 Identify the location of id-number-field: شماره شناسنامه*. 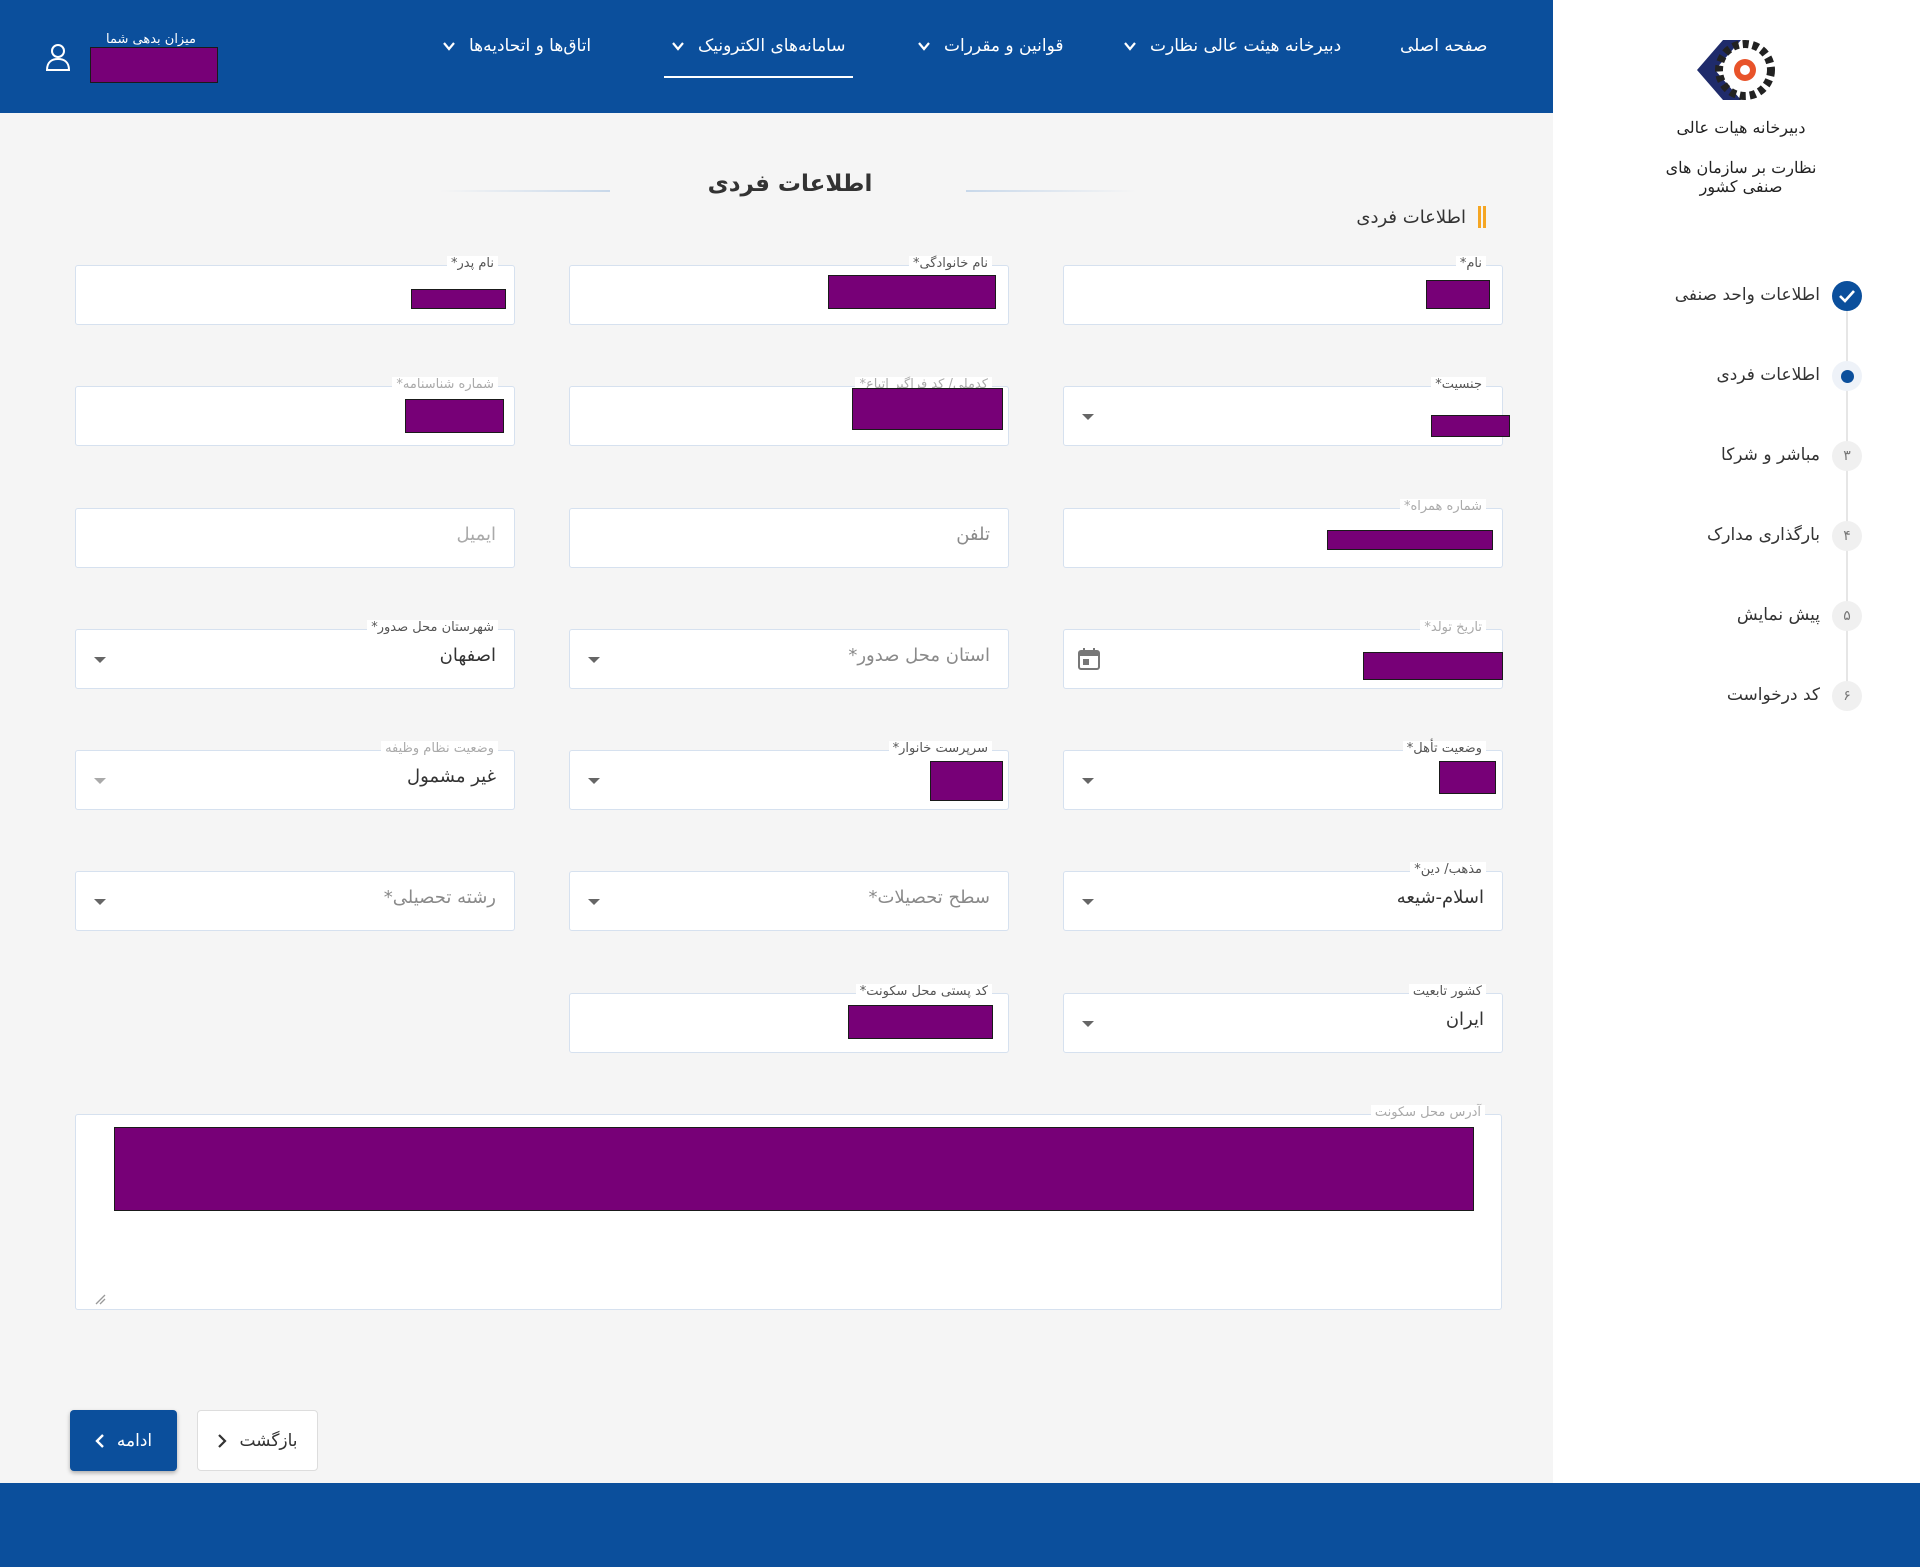
(295, 411).